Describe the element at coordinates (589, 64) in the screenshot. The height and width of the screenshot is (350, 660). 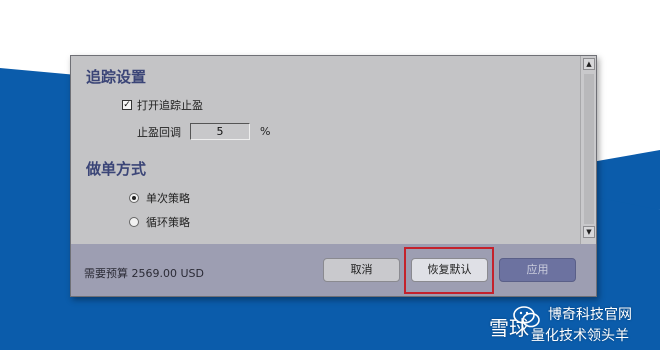
I see `scroll-up-arrow-icon: ▲` at that location.